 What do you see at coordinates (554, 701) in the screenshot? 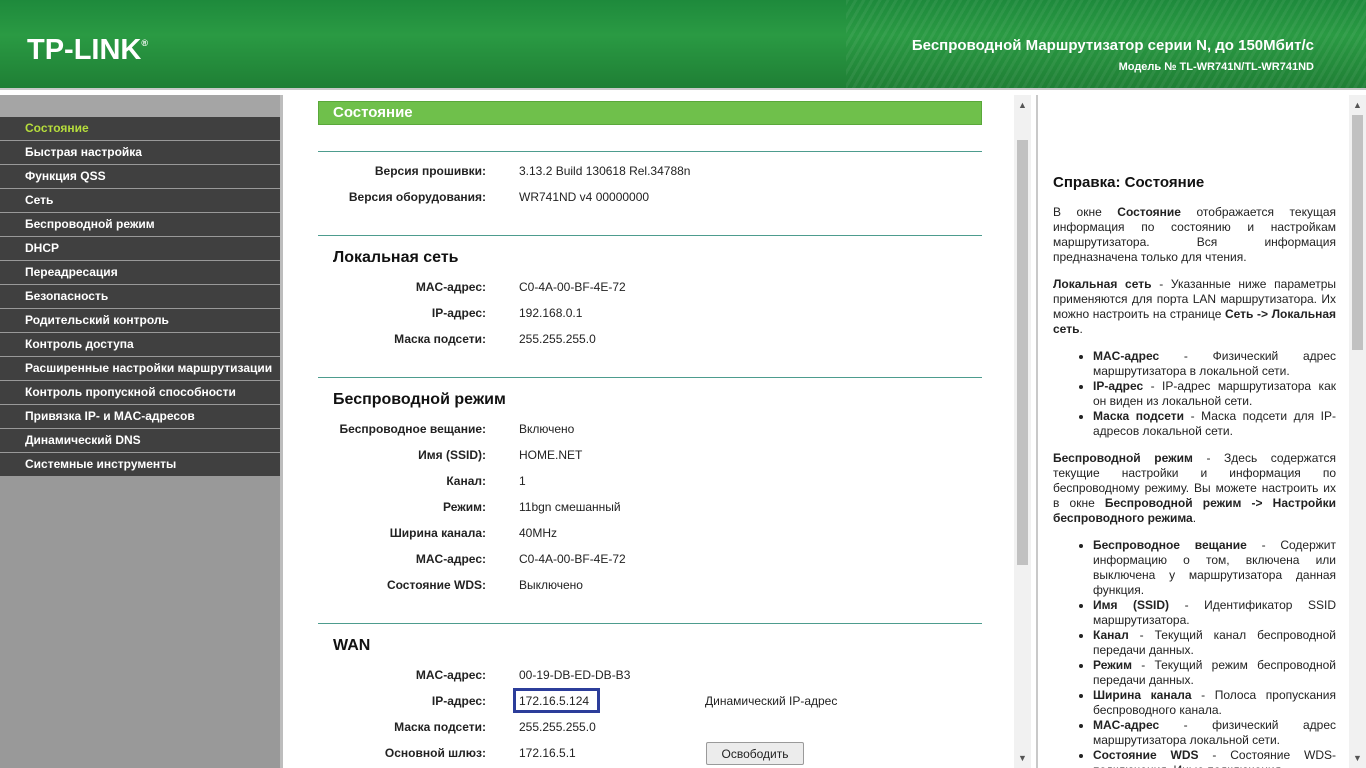
I see `wan-ip-value: 172.16.5.124` at bounding box center [554, 701].